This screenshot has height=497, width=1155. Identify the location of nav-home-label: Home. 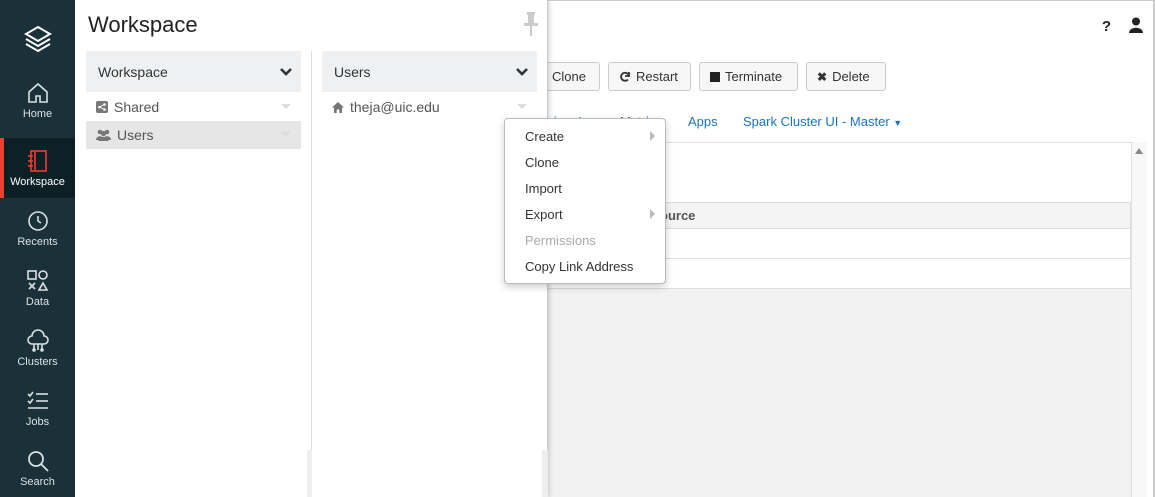
(37, 113).